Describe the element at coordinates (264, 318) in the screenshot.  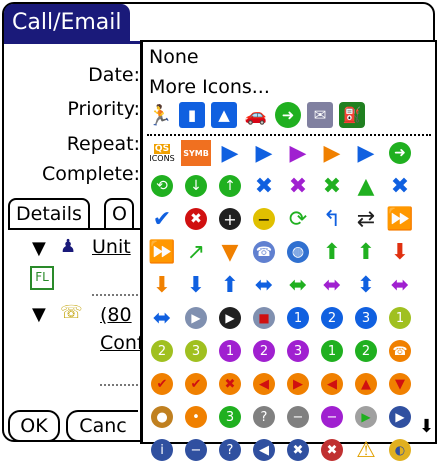
I see `stop-circle-icon: ■` at that location.